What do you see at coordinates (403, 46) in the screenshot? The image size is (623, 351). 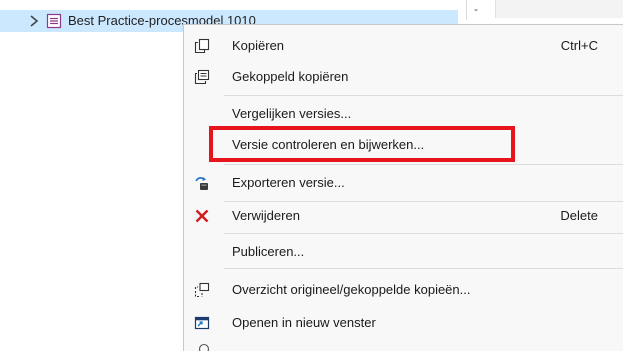 I see `menu-item-kopieren: Kopiëren Ctrl+C` at bounding box center [403, 46].